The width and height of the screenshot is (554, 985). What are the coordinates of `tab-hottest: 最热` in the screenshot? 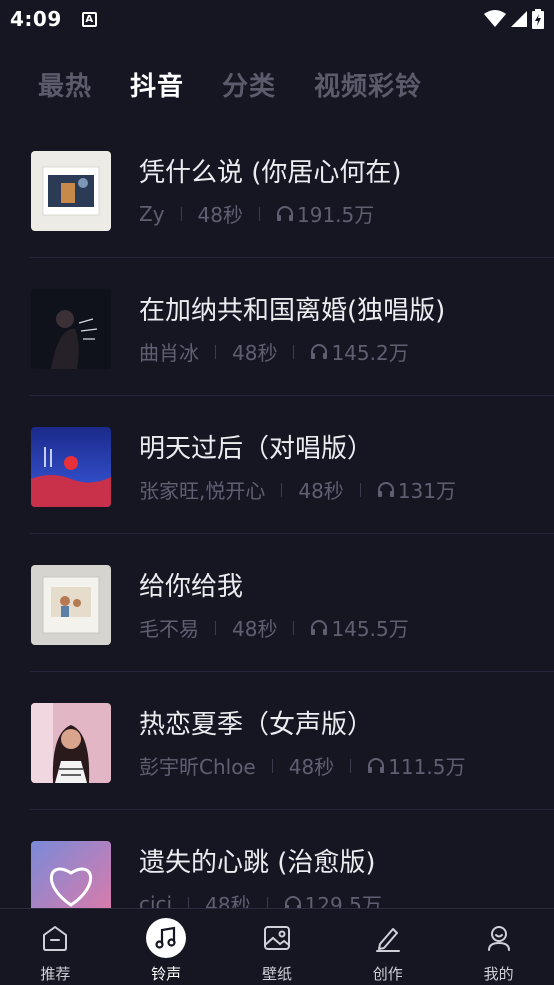 It's located at (65, 84).